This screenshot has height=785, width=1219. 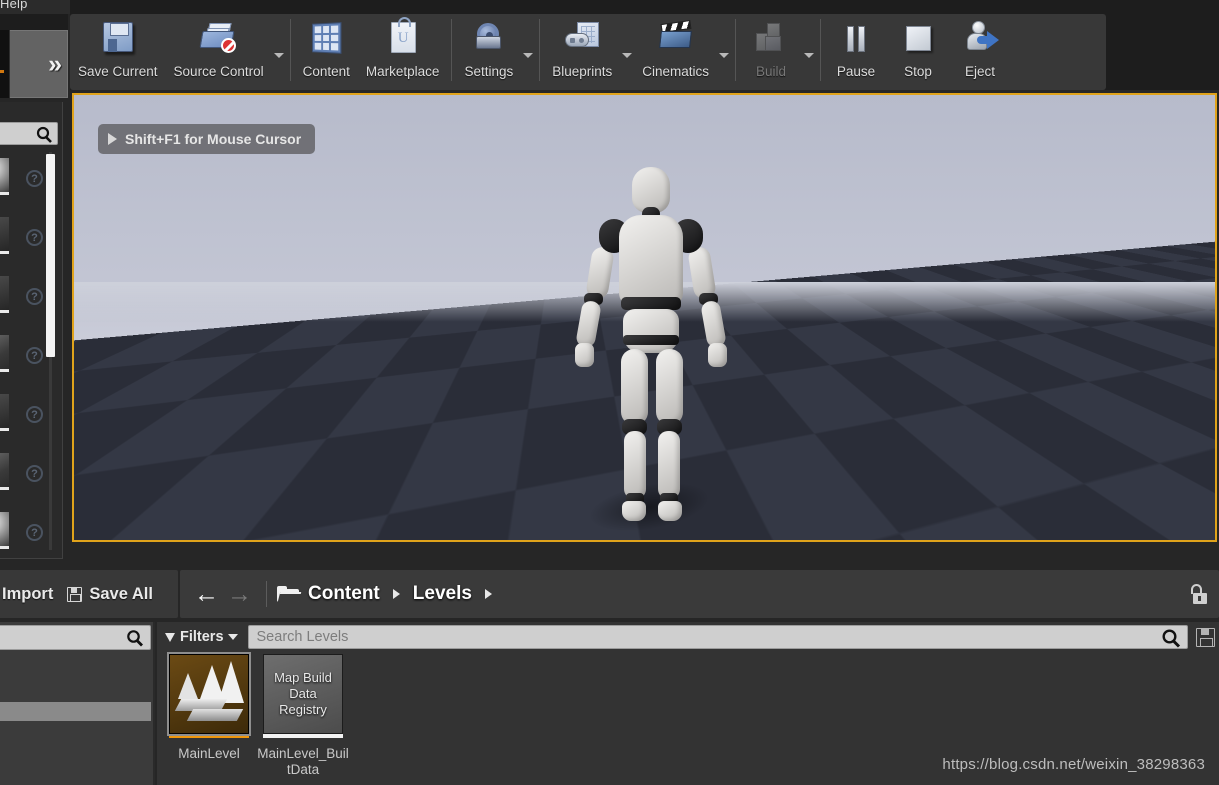 What do you see at coordinates (118, 41) in the screenshot?
I see `floppy-disk-icon` at bounding box center [118, 41].